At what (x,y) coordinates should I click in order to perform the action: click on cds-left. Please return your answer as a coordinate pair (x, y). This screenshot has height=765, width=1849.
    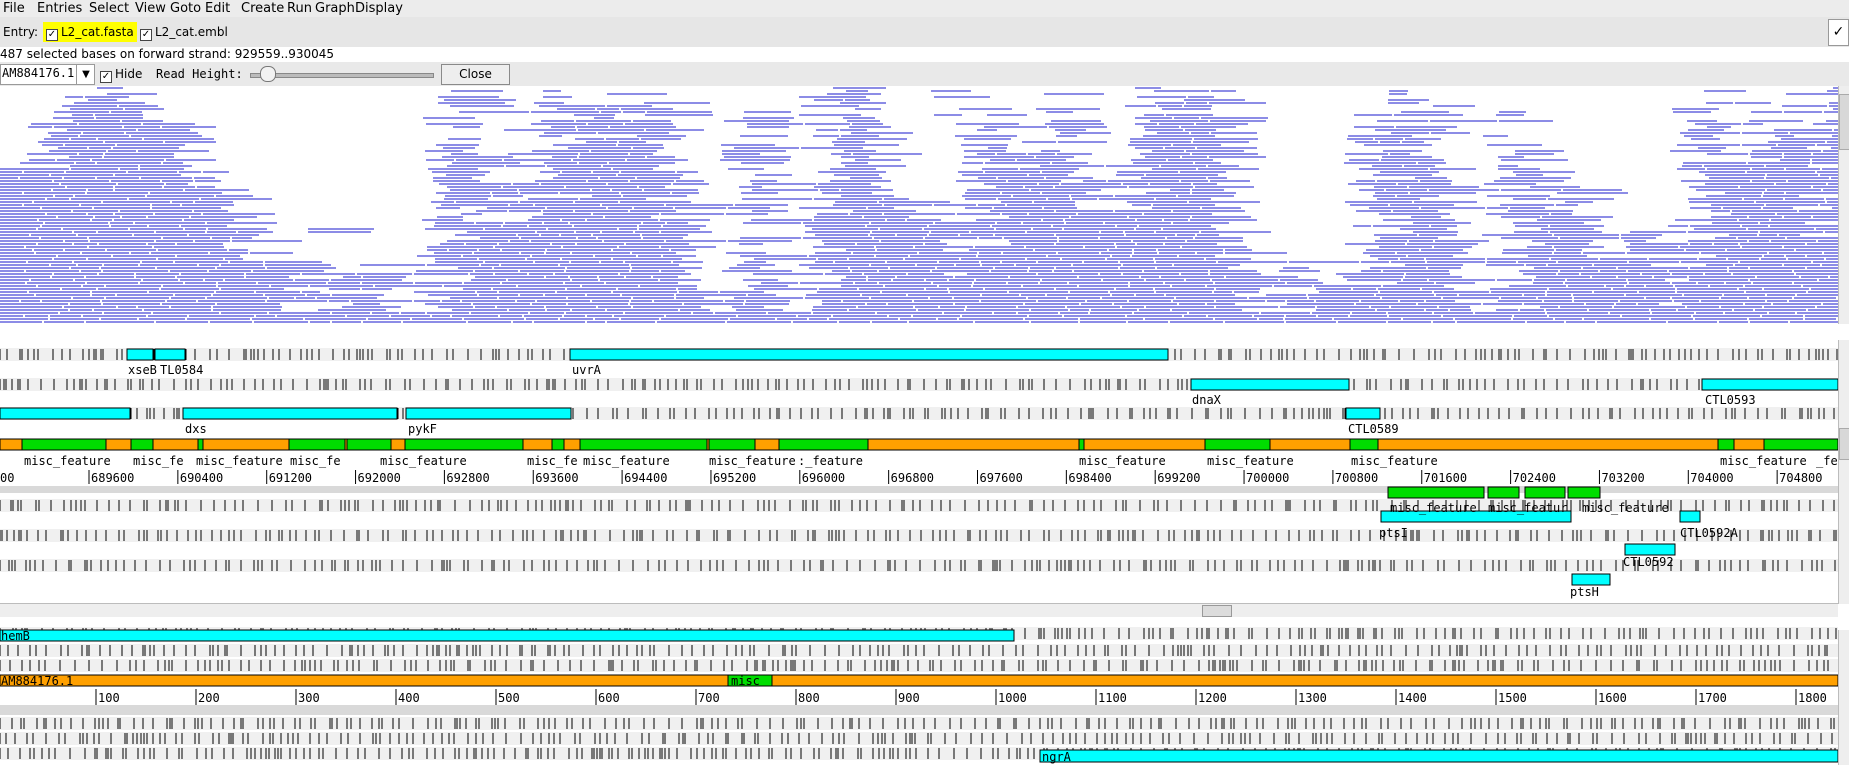
    Looking at the image, I should click on (65, 413).